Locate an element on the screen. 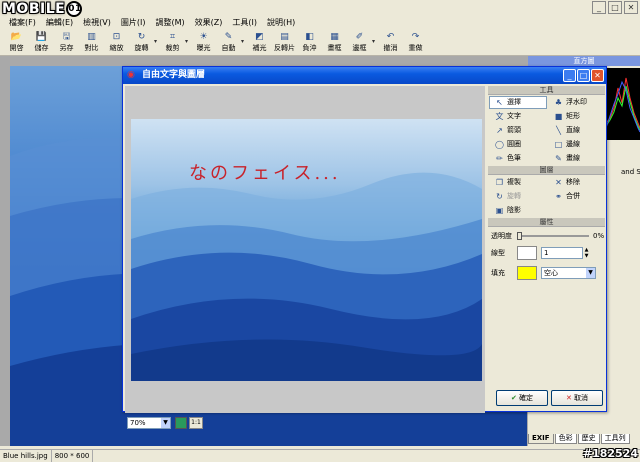 Image resolution: width=640 pixels, height=462 pixels. menu-bar: 檔案(F) 編輯(E) 檢視(V) 圖片(I) 調整(M) 效果(Z) 工具(I) 說明(H) is located at coordinates (320, 22).